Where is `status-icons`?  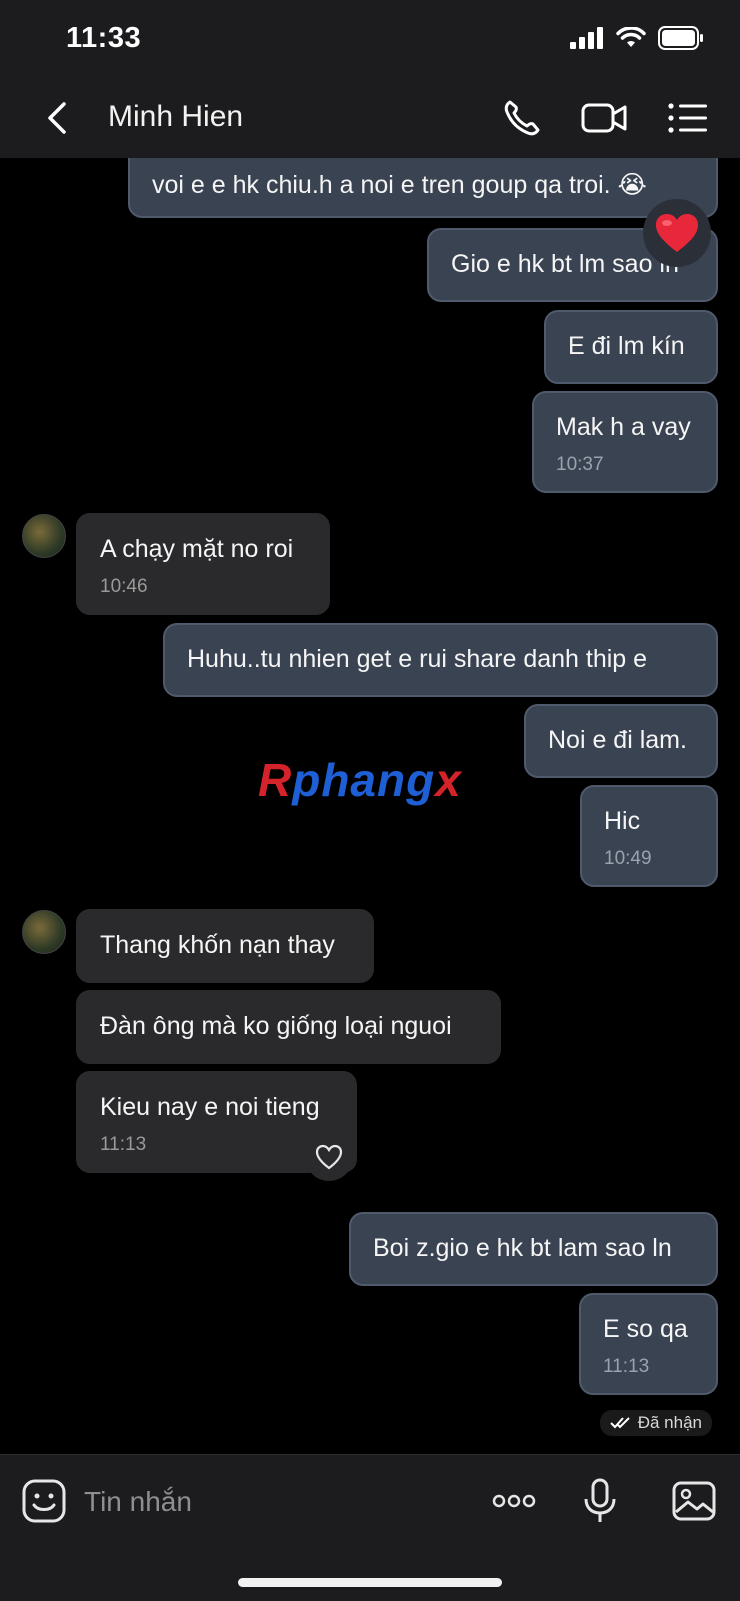 status-icons is located at coordinates (637, 38).